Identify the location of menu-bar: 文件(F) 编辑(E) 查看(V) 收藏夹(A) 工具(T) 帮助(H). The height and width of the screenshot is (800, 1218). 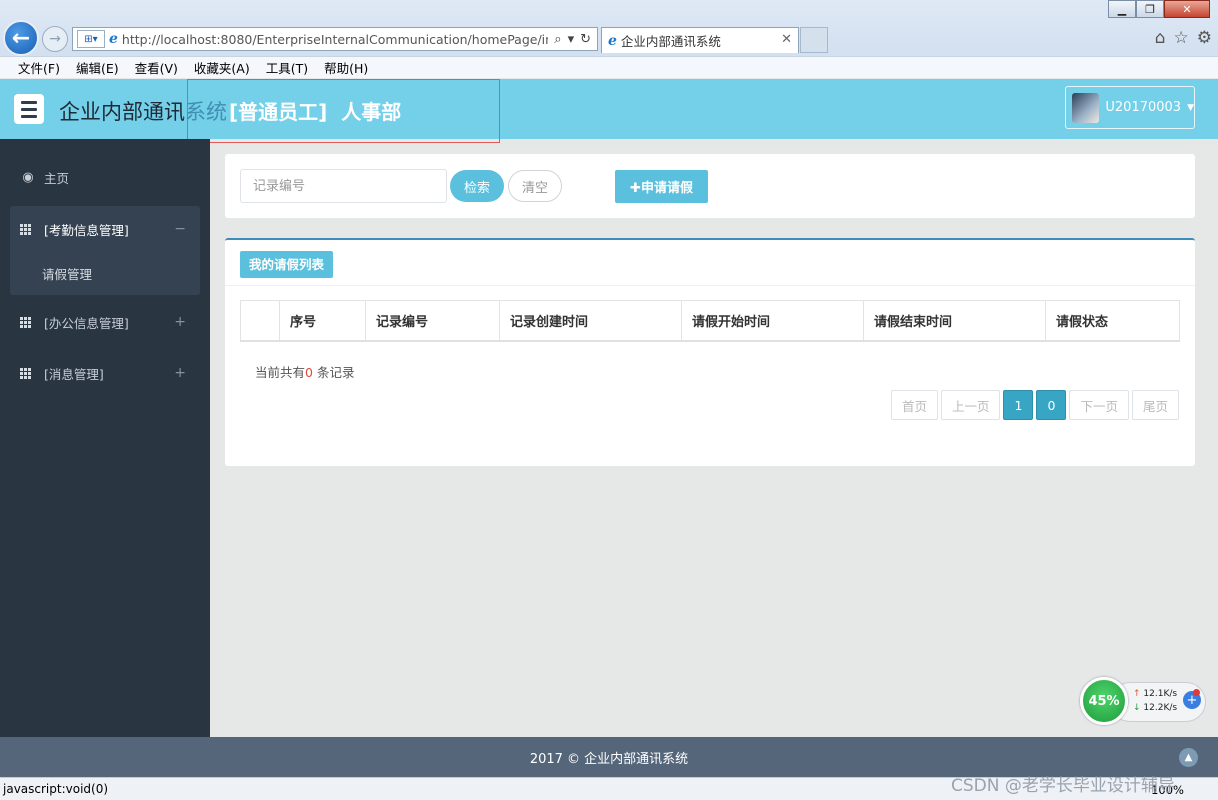
(609, 67).